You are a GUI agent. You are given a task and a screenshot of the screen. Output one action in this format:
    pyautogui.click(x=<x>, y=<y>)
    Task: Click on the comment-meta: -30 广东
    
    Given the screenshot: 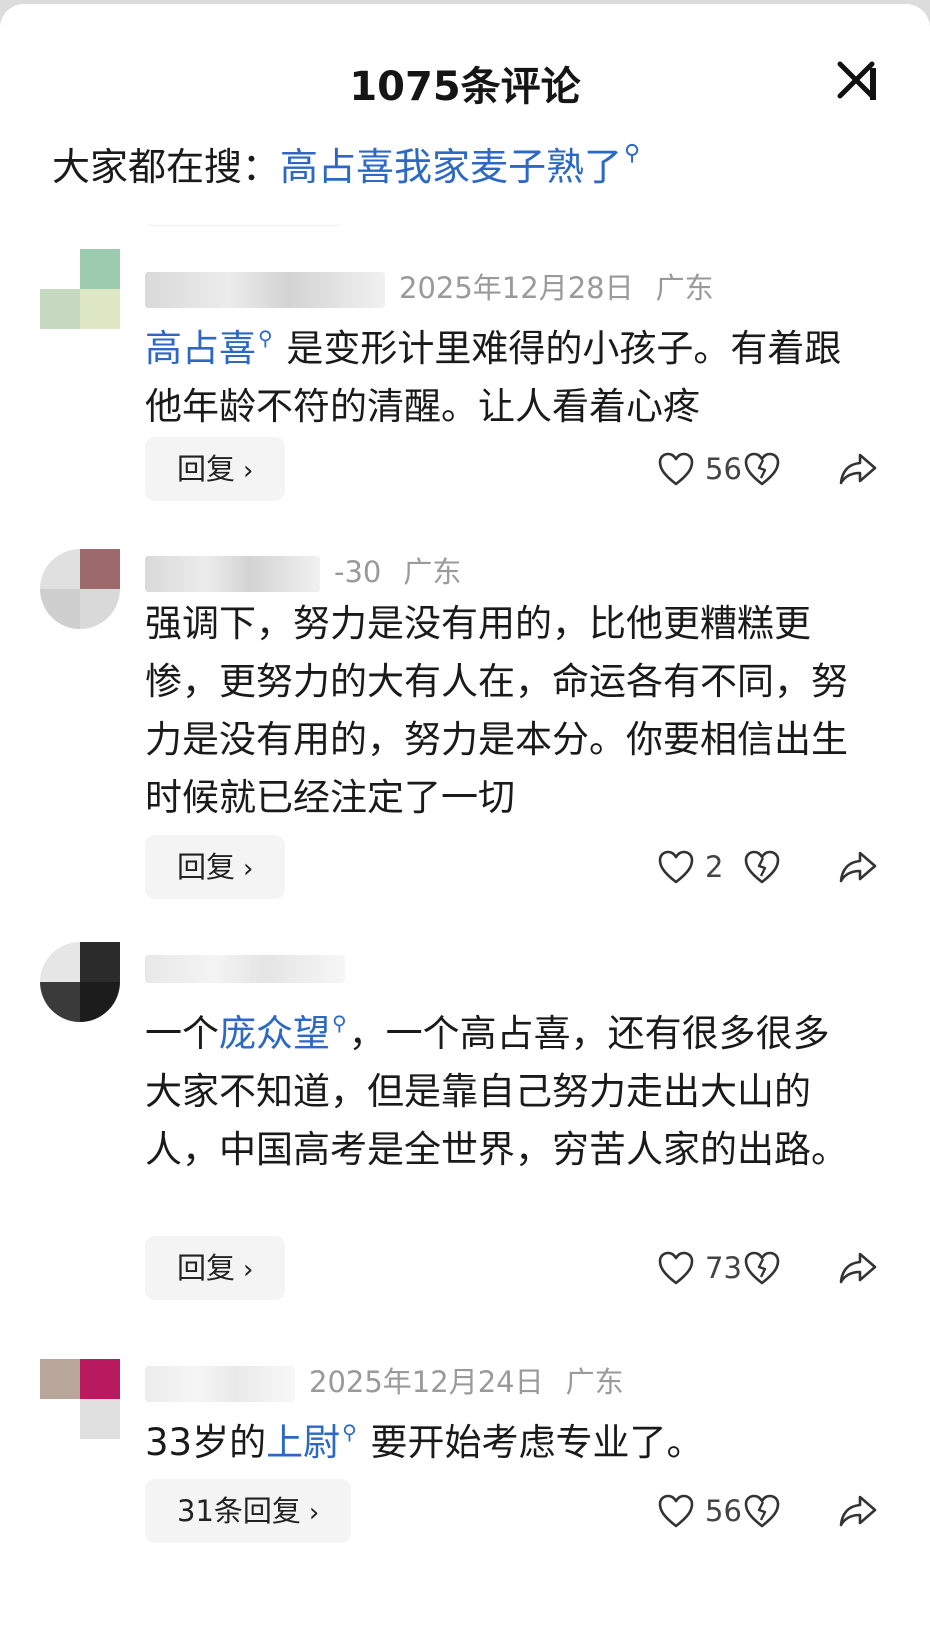 What is the action you would take?
    pyautogui.click(x=303, y=570)
    